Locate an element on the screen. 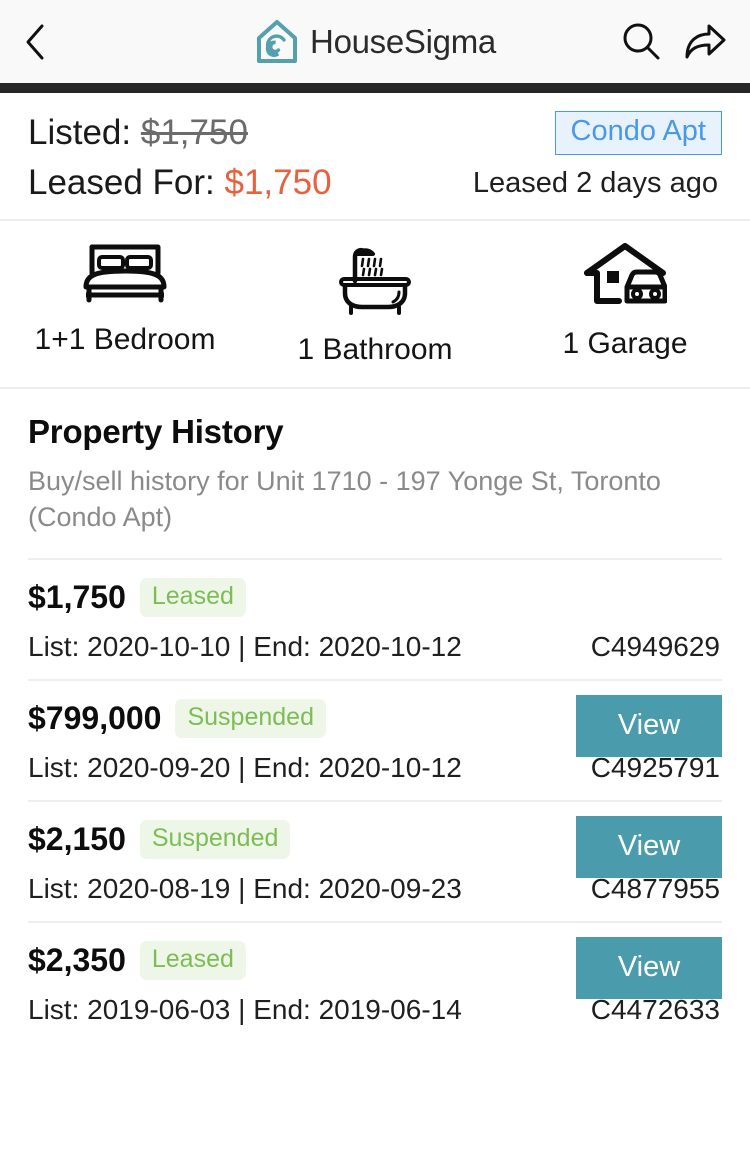 This screenshot has height=1171, width=750. listed-price-row: Listed: $1,750 Condo Apt is located at coordinates (375, 133).